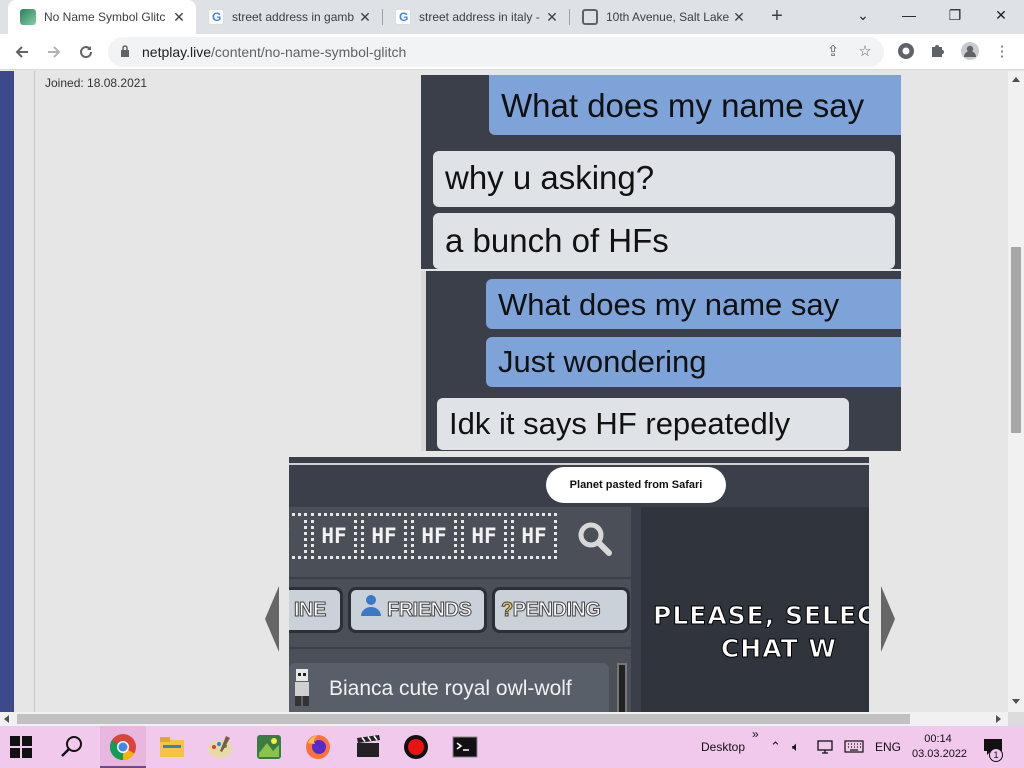 This screenshot has height=768, width=1024. What do you see at coordinates (96, 83) in the screenshot?
I see `joined-date: Joined: 18.08.2021` at bounding box center [96, 83].